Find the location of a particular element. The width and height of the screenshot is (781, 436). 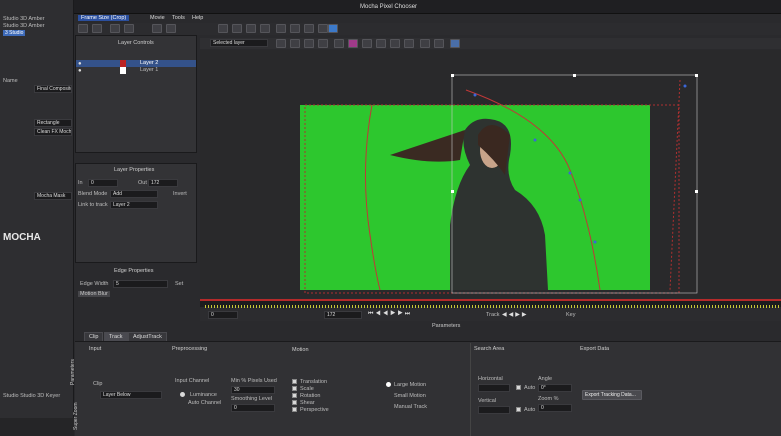

large-motion-radio is located at coordinates (388, 384).